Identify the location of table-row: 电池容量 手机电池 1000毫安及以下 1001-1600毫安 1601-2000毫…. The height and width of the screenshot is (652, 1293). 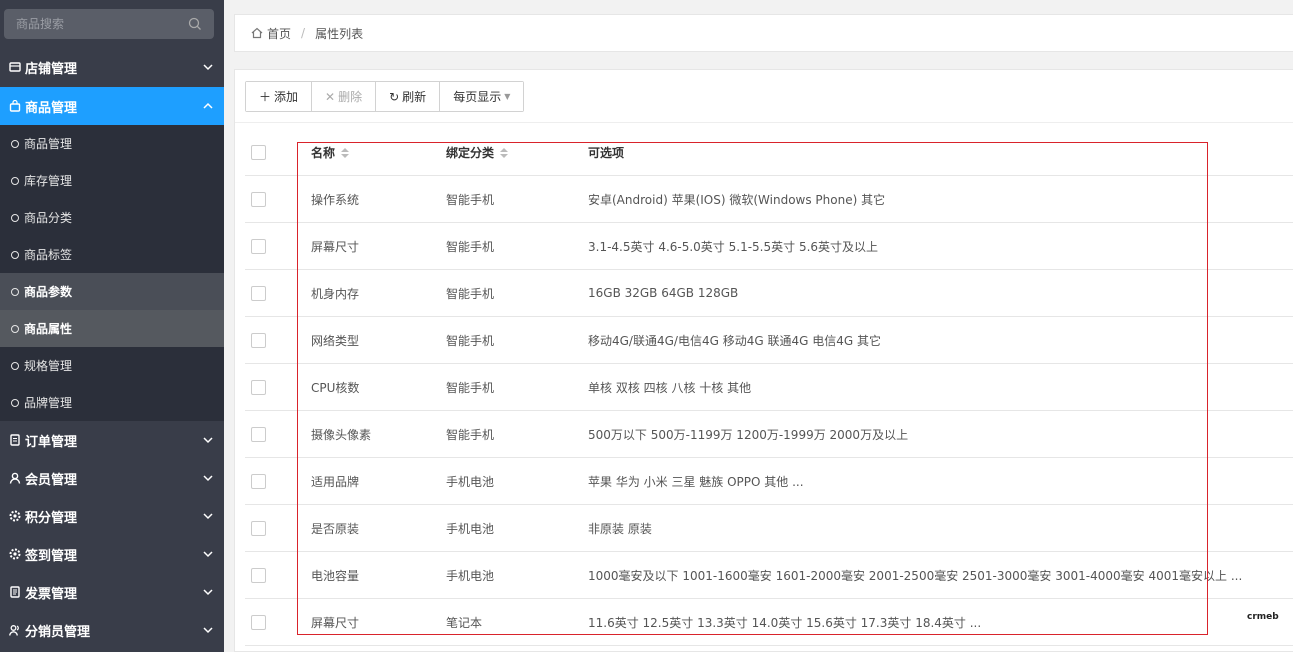
(769, 575).